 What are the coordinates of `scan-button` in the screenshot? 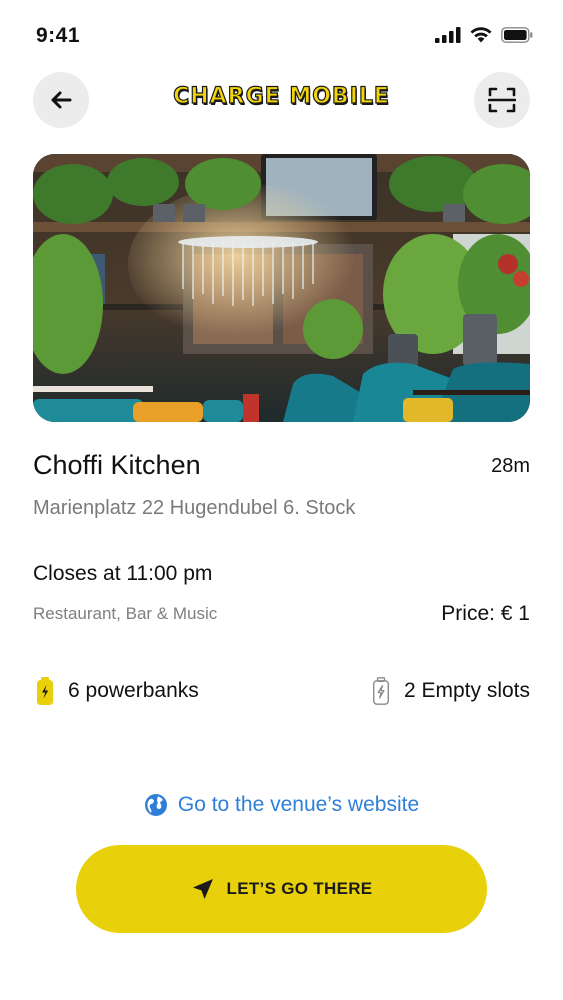 It's located at (502, 100).